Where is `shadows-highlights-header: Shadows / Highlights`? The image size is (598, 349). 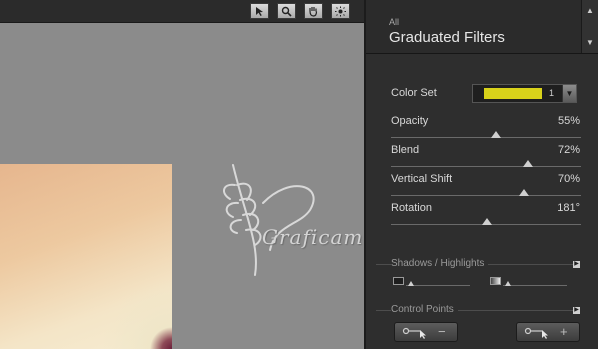
shadows-highlights-header: Shadows / Highlights is located at coordinates (440, 263).